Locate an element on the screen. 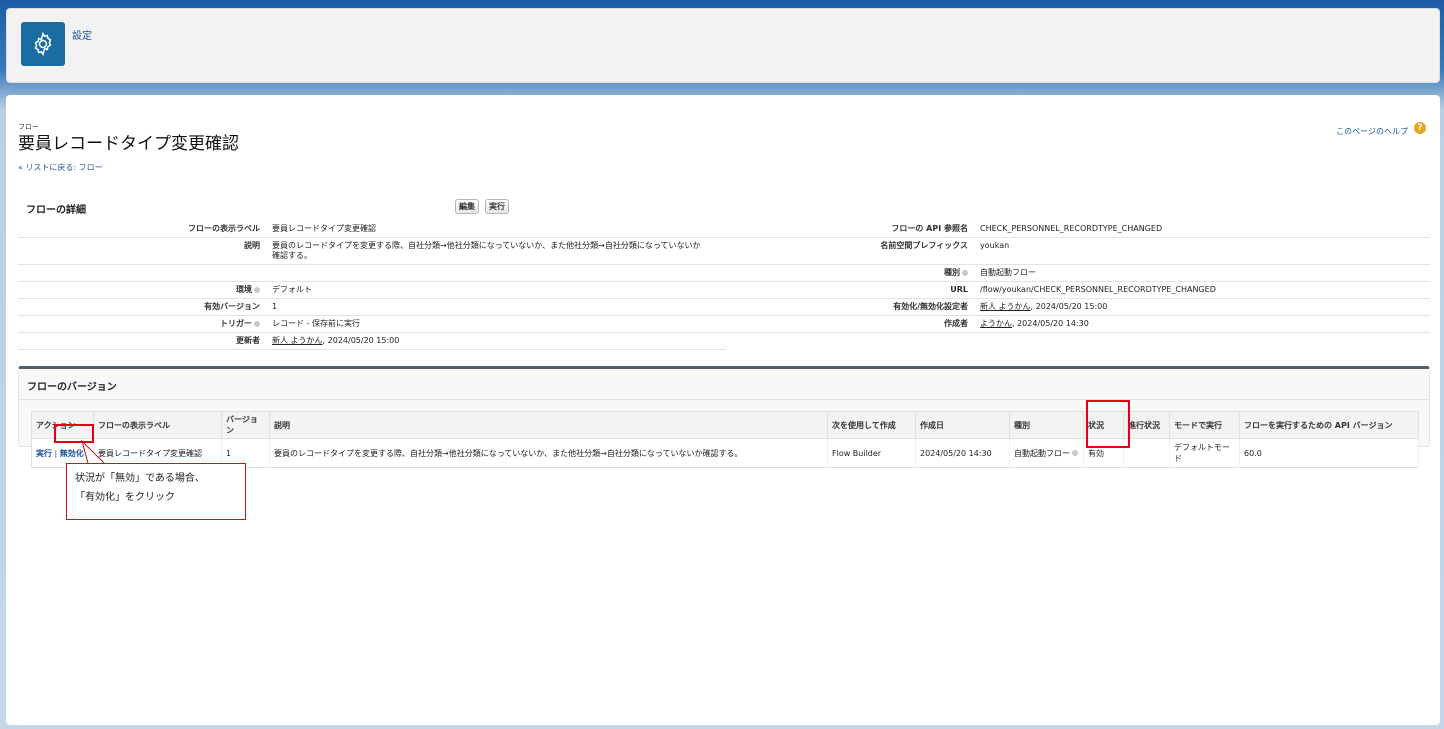 The width and height of the screenshot is (1444, 729). detail-value: レコード - 保存前に実行 is located at coordinates (496, 324).